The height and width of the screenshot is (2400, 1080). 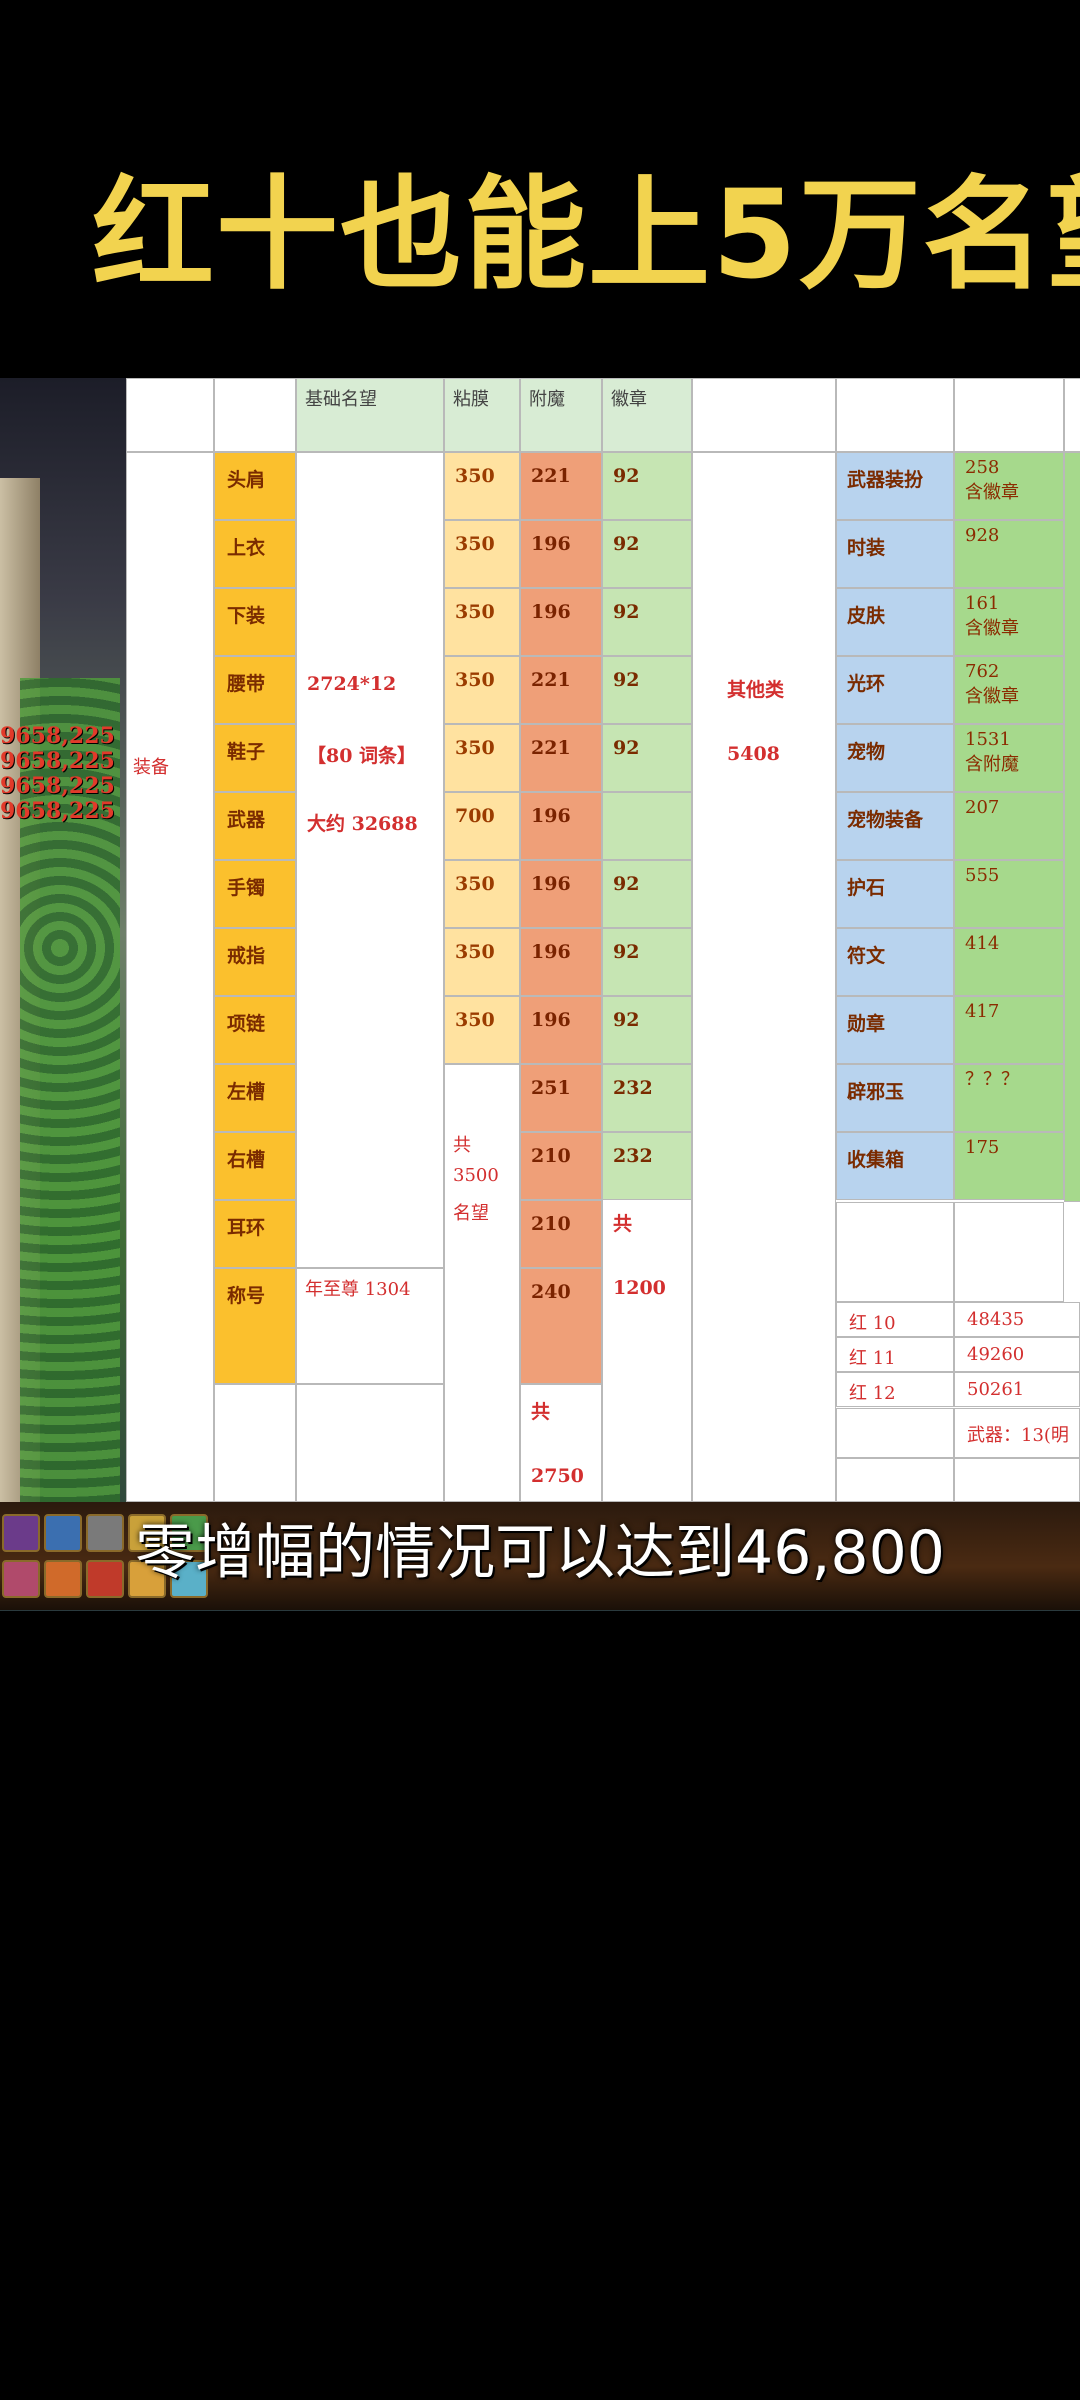 What do you see at coordinates (895, 1166) in the screenshot?
I see `other-item-label-cell: 收集箱` at bounding box center [895, 1166].